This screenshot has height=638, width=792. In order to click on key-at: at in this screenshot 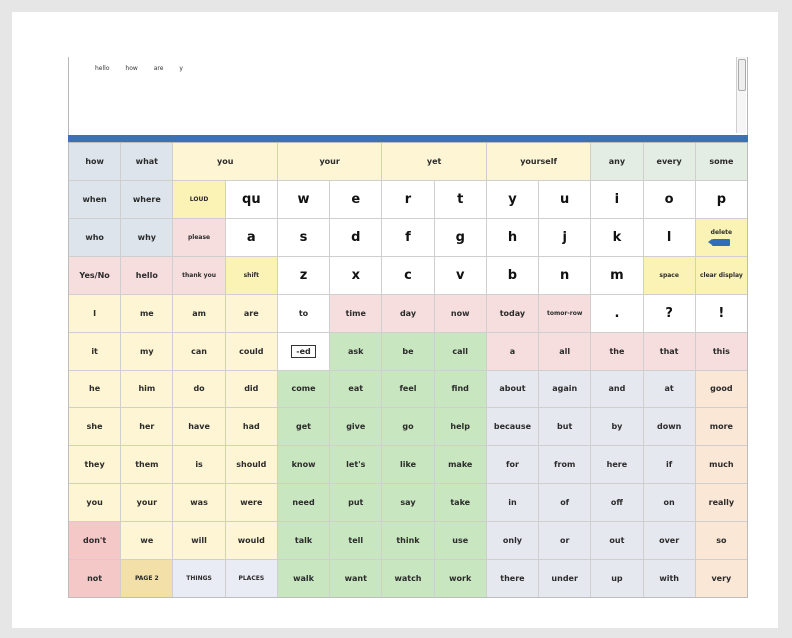, I will do `click(669, 389)`.